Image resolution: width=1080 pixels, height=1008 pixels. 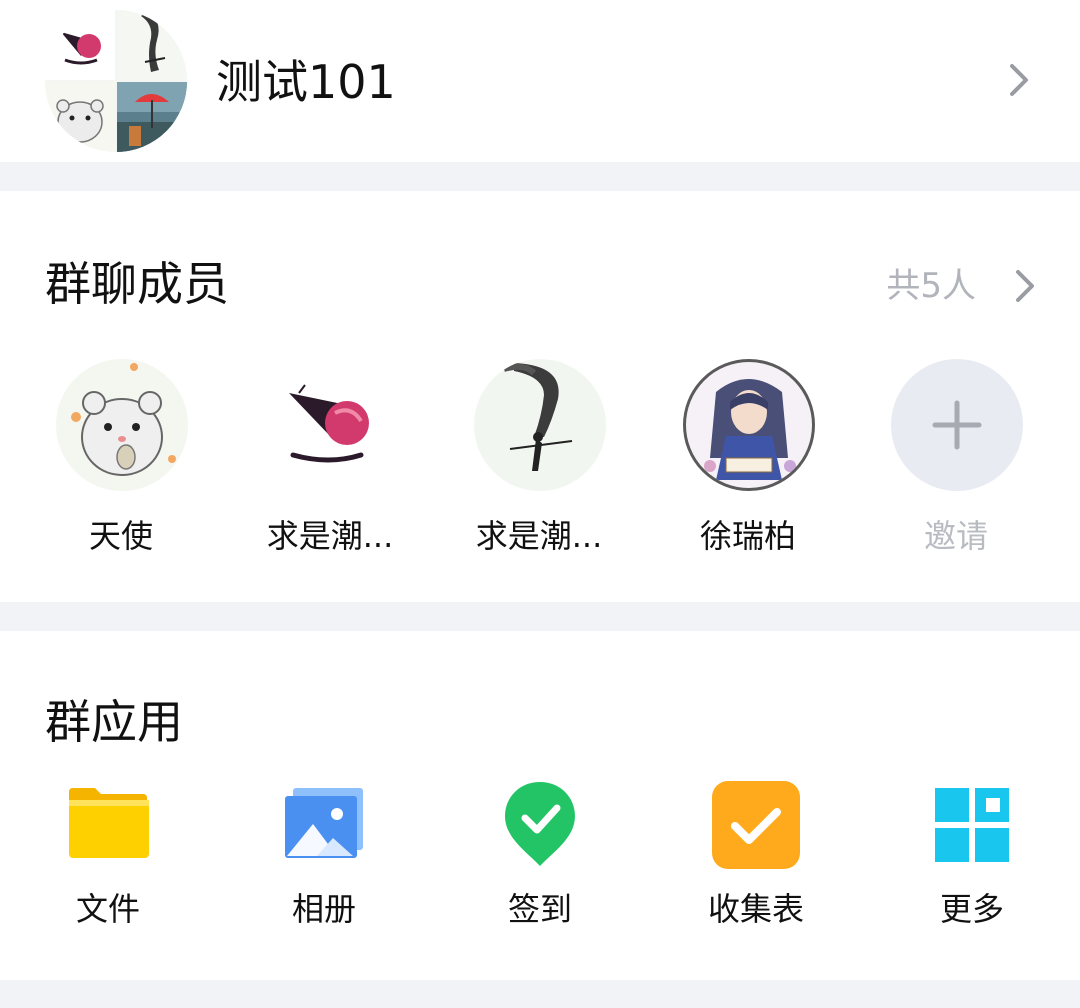 What do you see at coordinates (972, 823) in the screenshot?
I see `more-grid-icon` at bounding box center [972, 823].